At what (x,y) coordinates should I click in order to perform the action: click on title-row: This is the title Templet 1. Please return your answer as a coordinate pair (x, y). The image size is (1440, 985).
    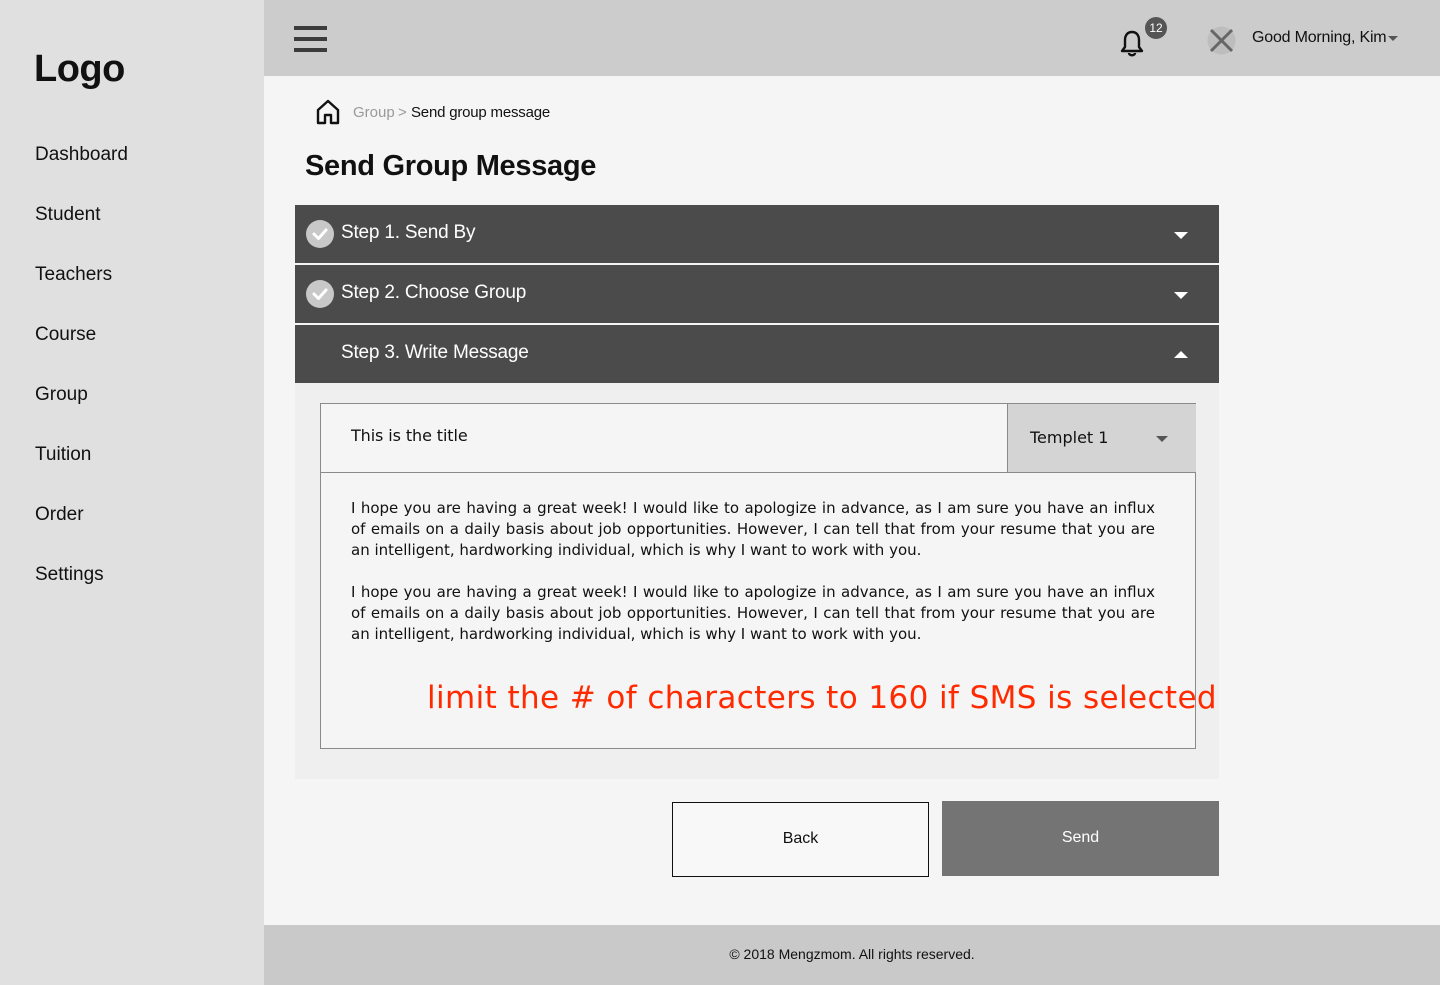
    Looking at the image, I should click on (758, 438).